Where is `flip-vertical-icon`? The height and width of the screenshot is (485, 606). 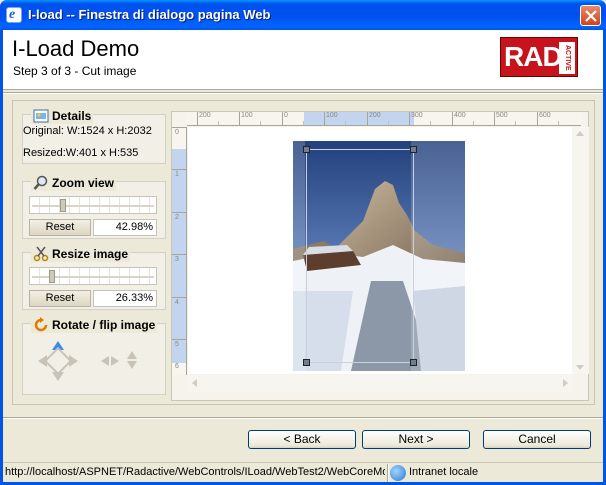
flip-vertical-icon is located at coordinates (132, 361).